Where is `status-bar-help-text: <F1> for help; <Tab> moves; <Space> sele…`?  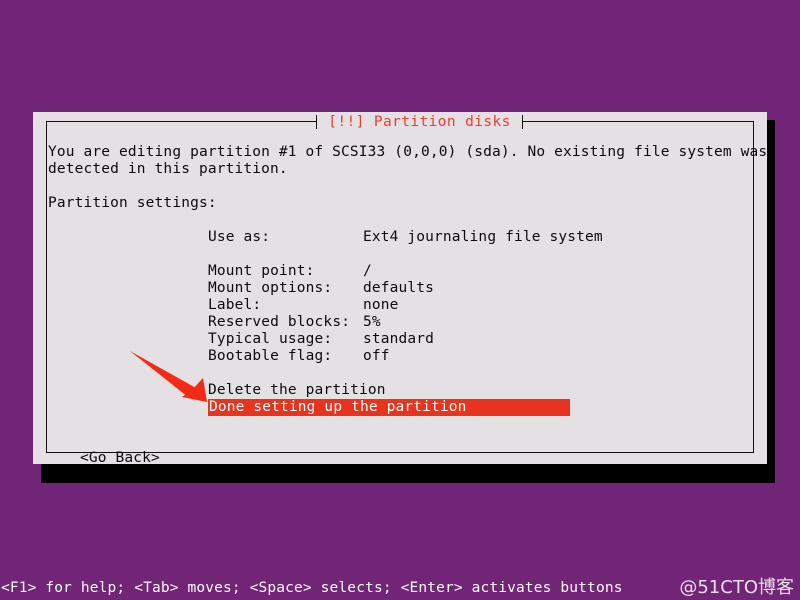 status-bar-help-text: <F1> for help; <Tab> moves; <Space> sele… is located at coordinates (312, 588).